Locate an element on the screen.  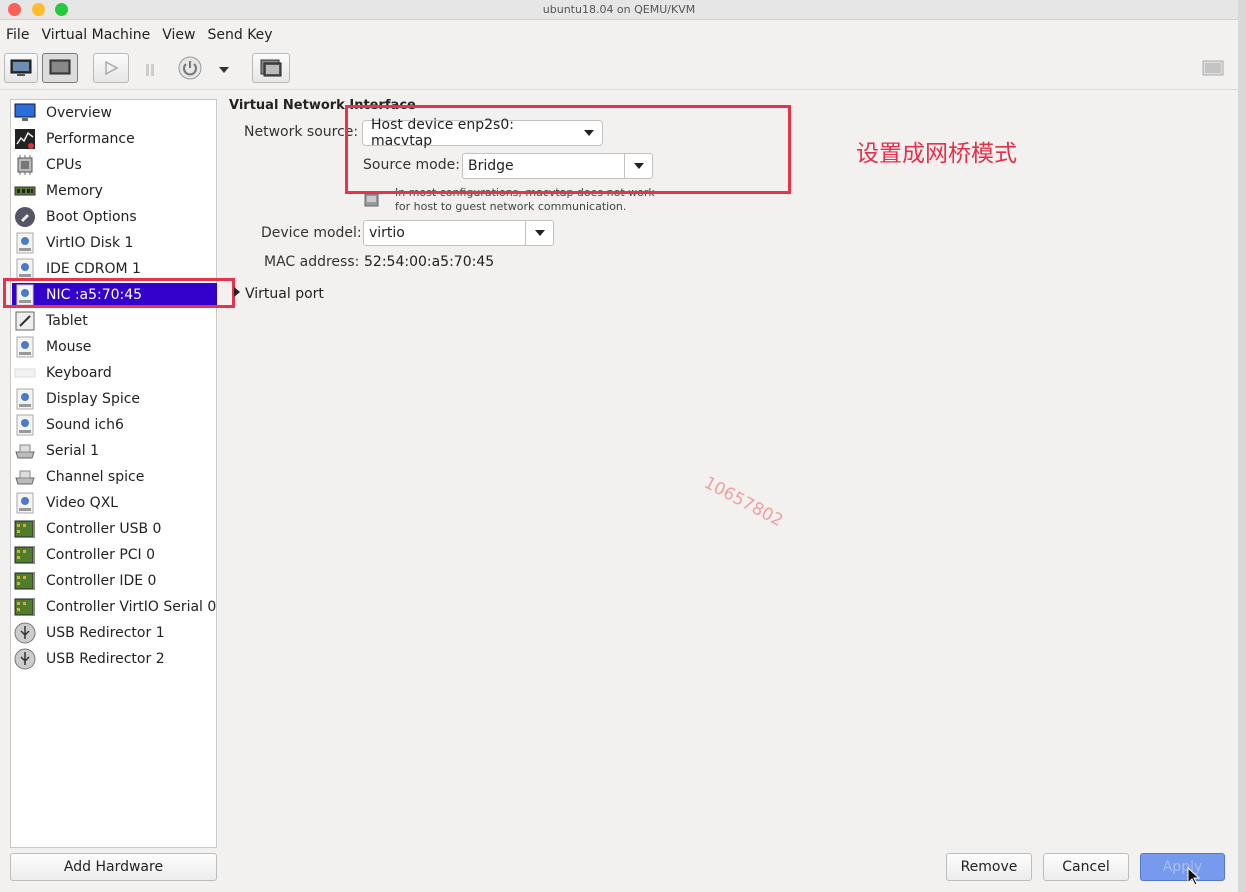
sidebar-item-label: Controller IDE 0 is located at coordinates (101, 581).